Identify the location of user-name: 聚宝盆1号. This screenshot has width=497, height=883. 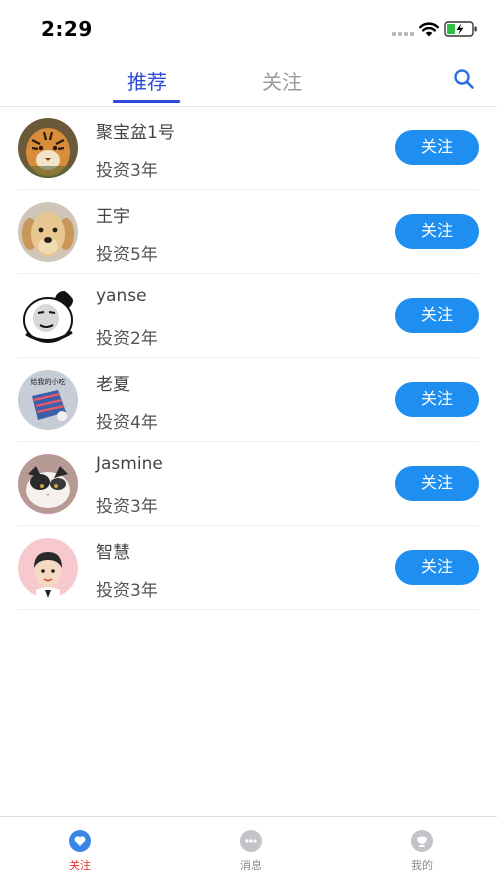
(135, 133).